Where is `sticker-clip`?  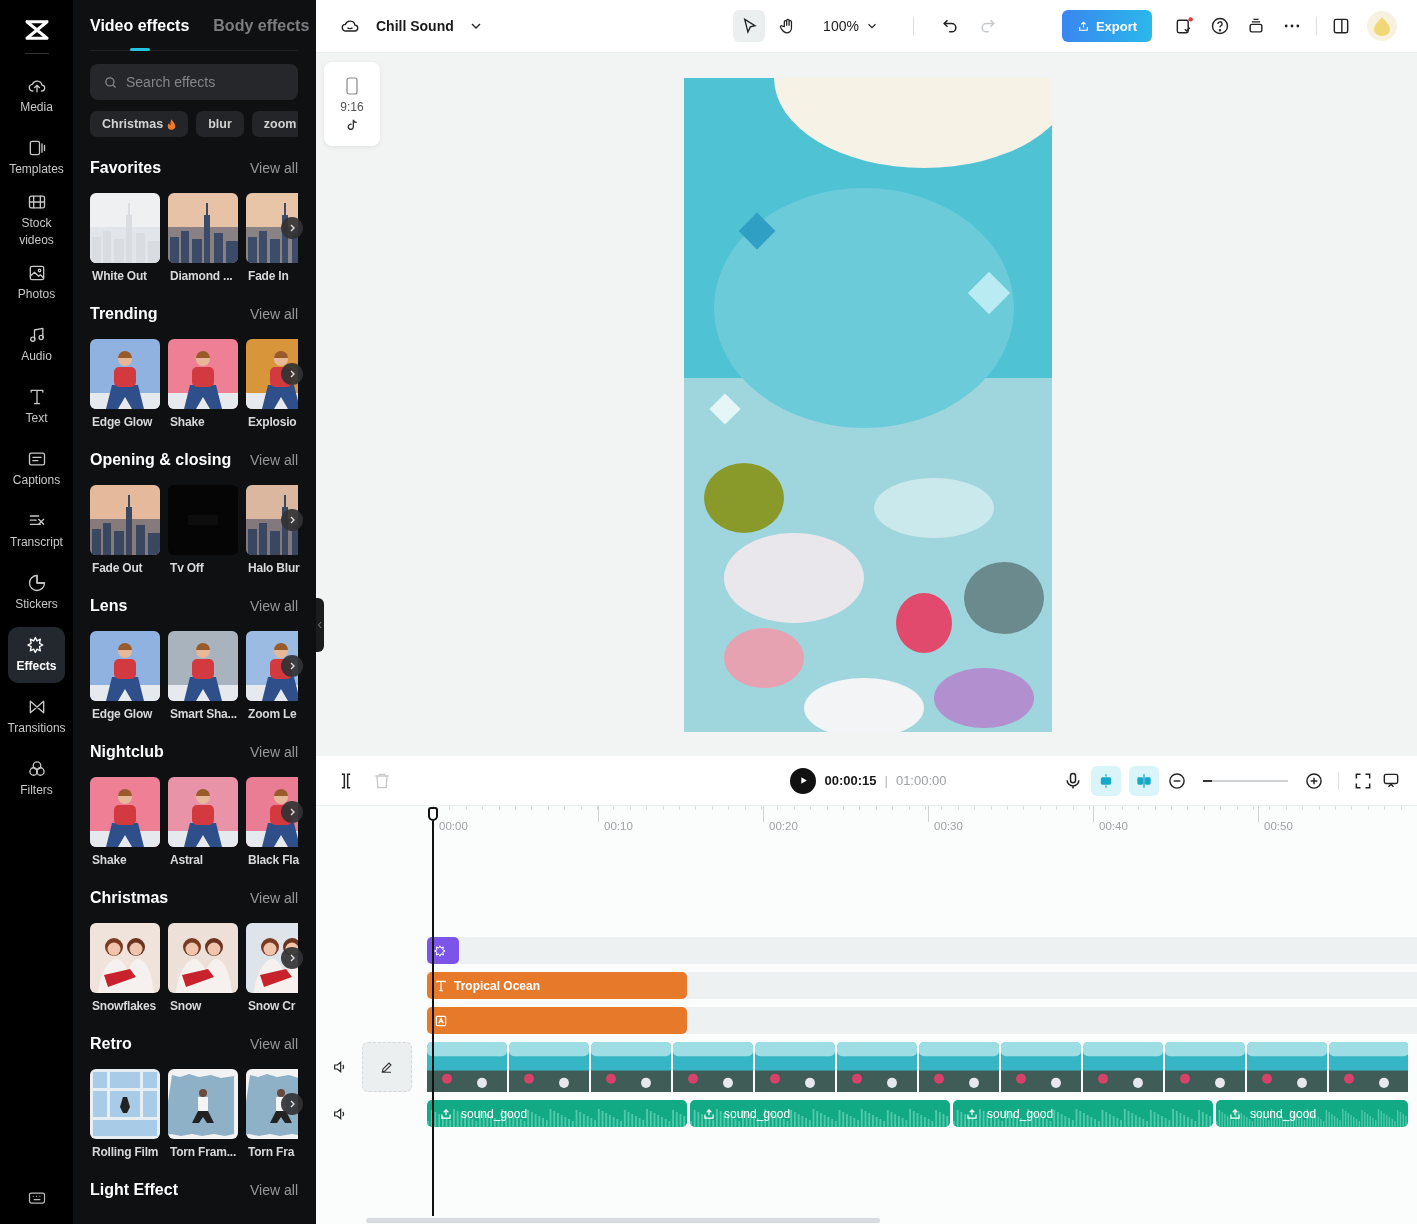
sticker-clip is located at coordinates (557, 1020).